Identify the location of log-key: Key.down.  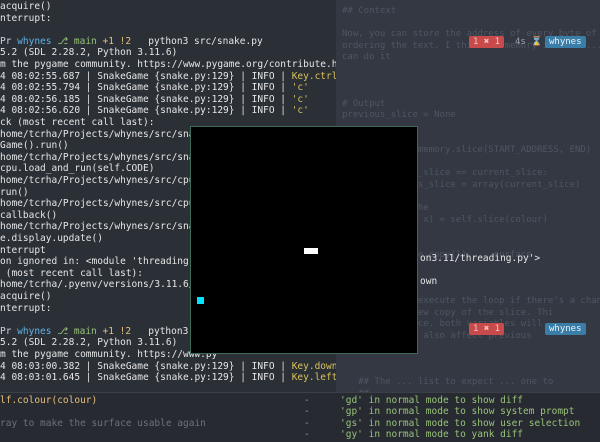
(313, 366).